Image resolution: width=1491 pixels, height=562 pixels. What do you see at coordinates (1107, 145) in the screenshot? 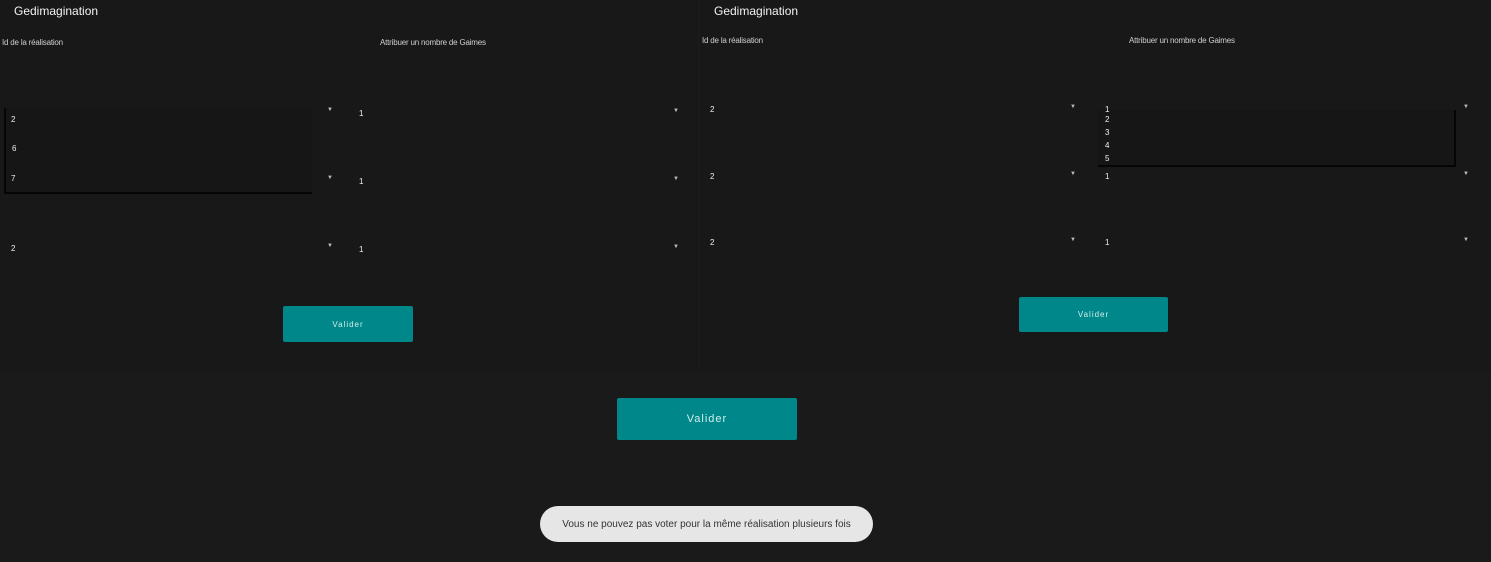
I see `dropdown-option: 4` at bounding box center [1107, 145].